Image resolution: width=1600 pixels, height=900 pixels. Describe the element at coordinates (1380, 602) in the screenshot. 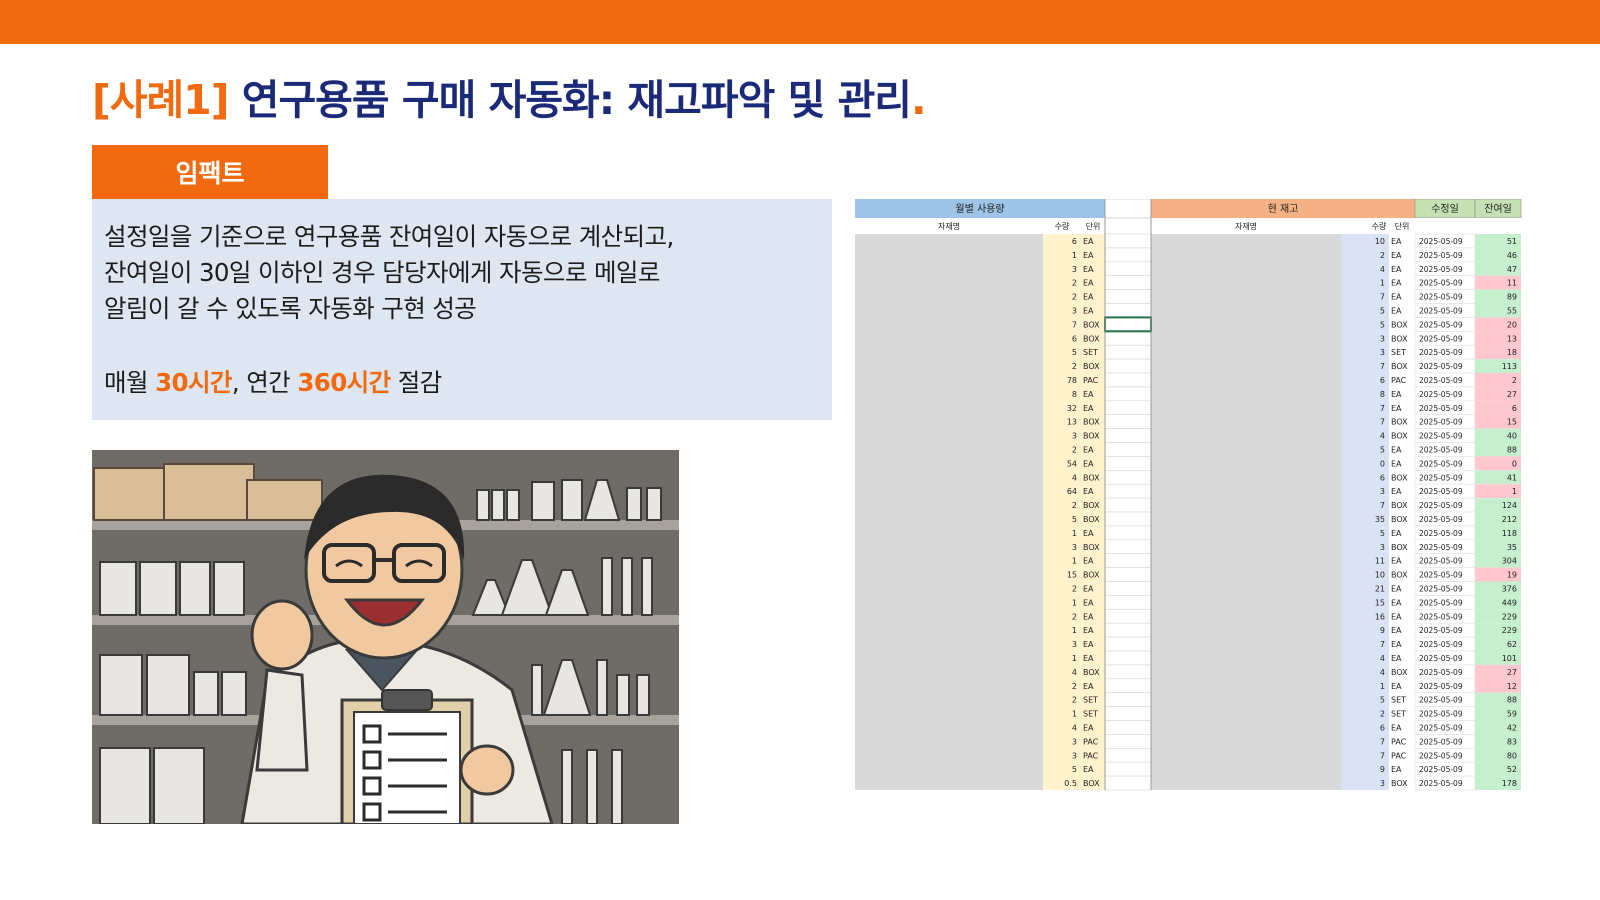

I see `stock-qty-cell: 15` at that location.